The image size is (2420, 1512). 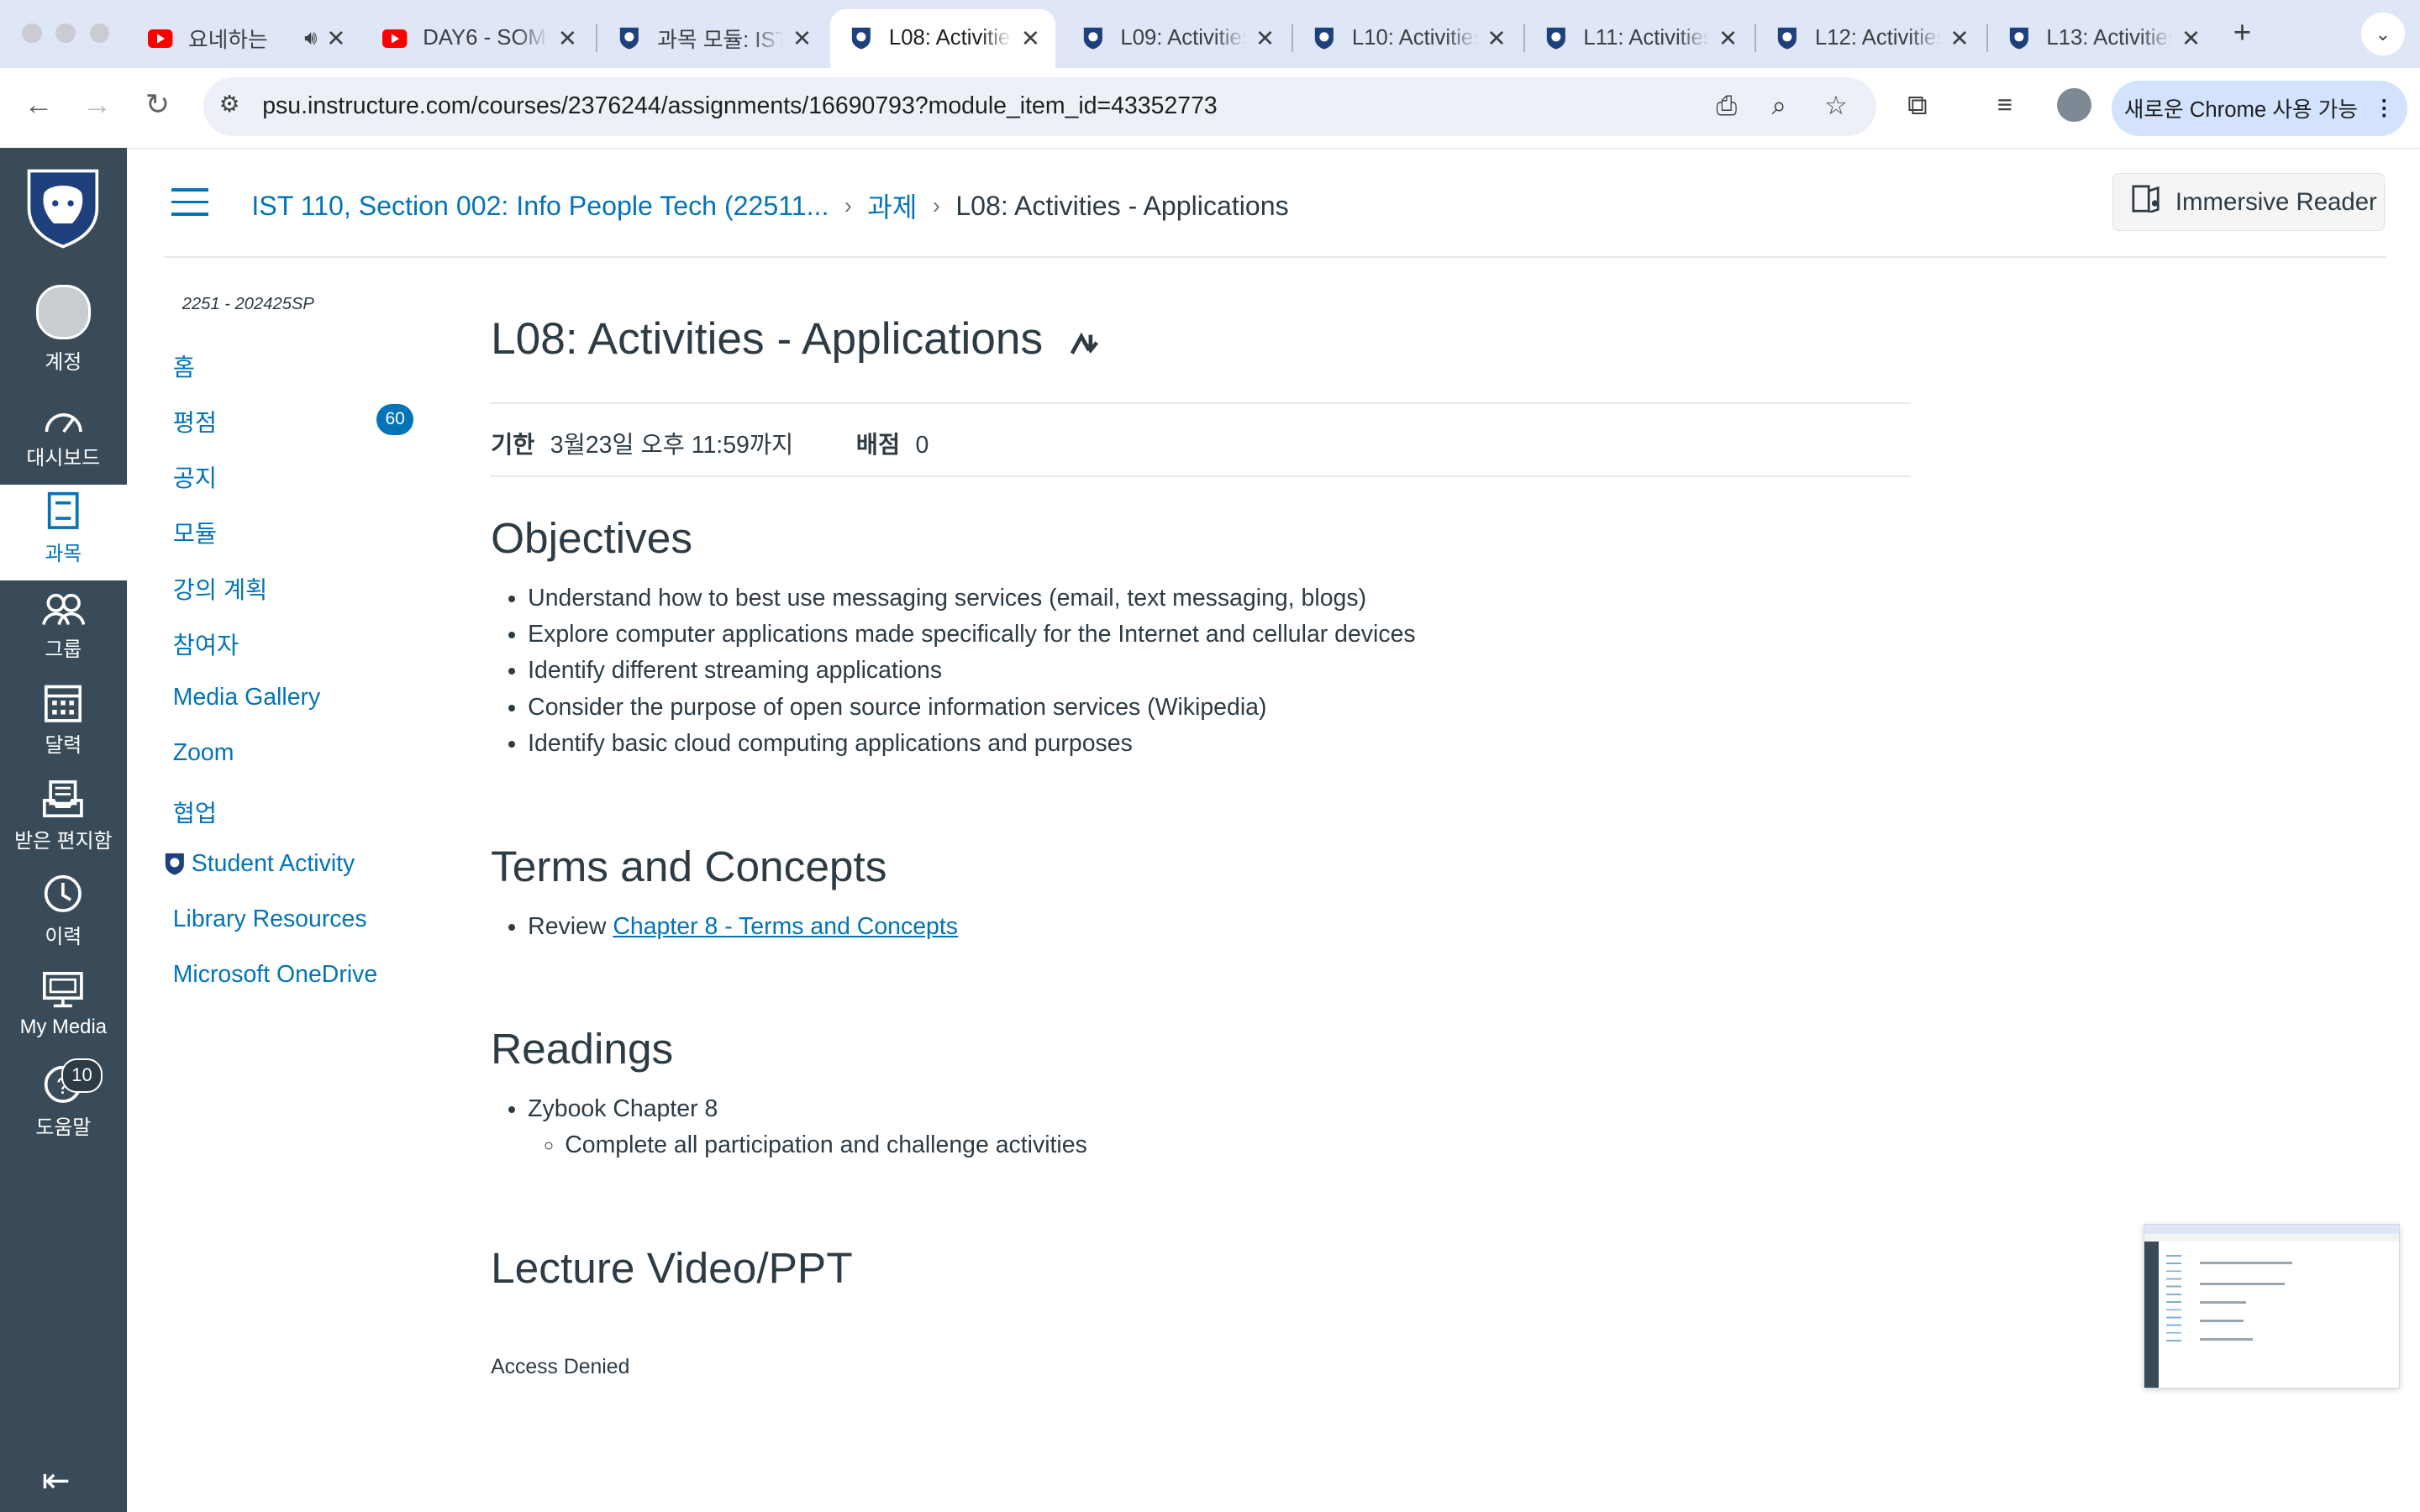 I want to click on list-item: Review Chapter 8 - Terms and Concepts, so click(x=743, y=927).